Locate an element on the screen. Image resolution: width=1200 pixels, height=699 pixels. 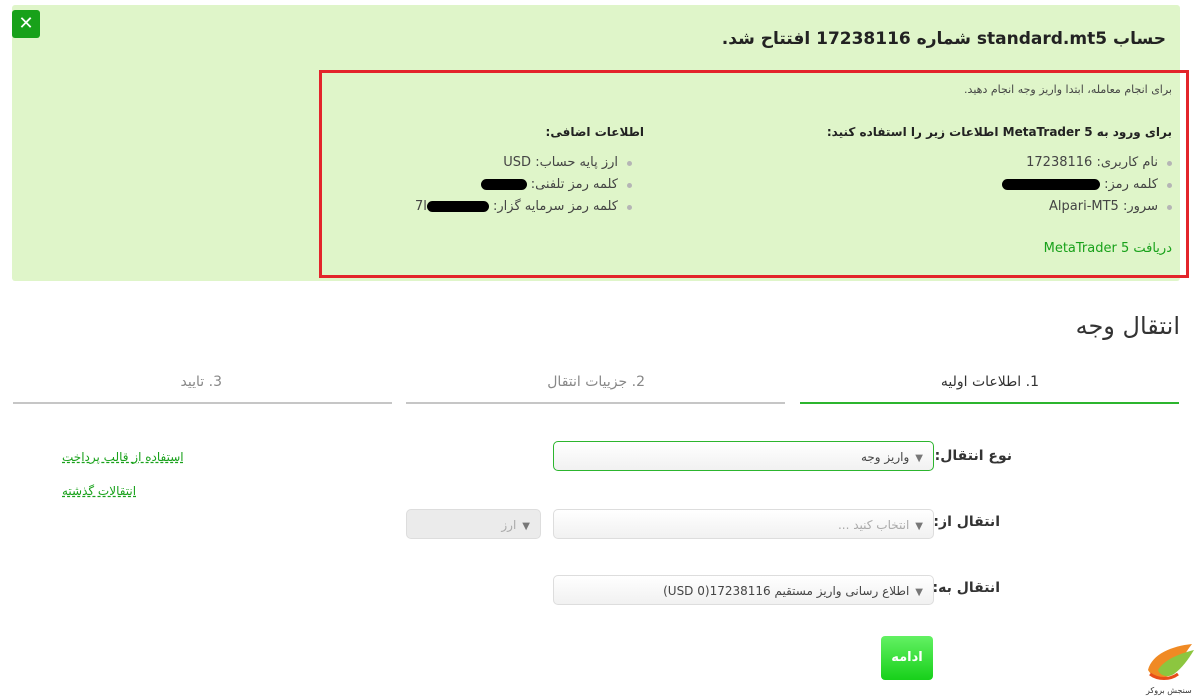
server-label: سرور: is located at coordinates (1140, 206).